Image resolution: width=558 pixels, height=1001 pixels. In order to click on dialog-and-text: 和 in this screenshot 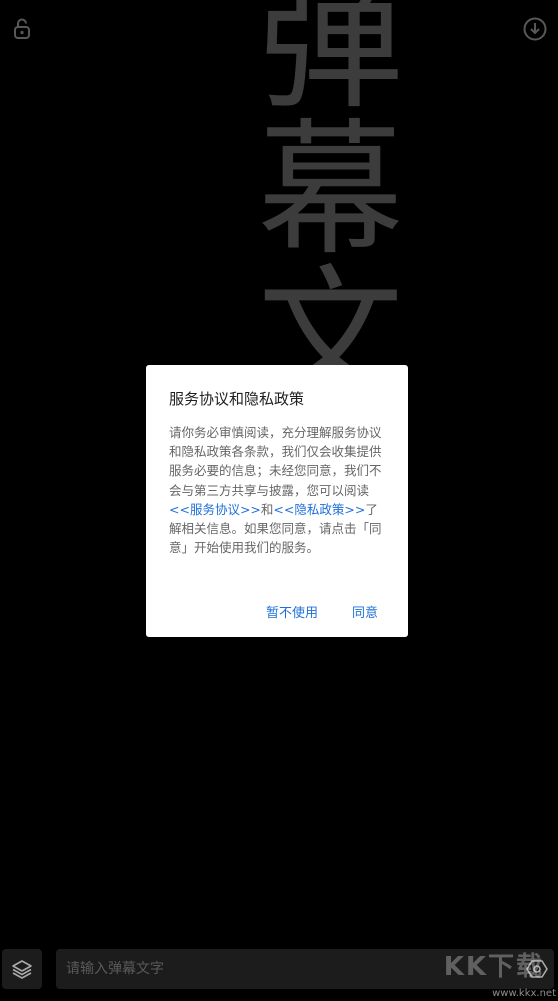, I will do `click(267, 509)`.